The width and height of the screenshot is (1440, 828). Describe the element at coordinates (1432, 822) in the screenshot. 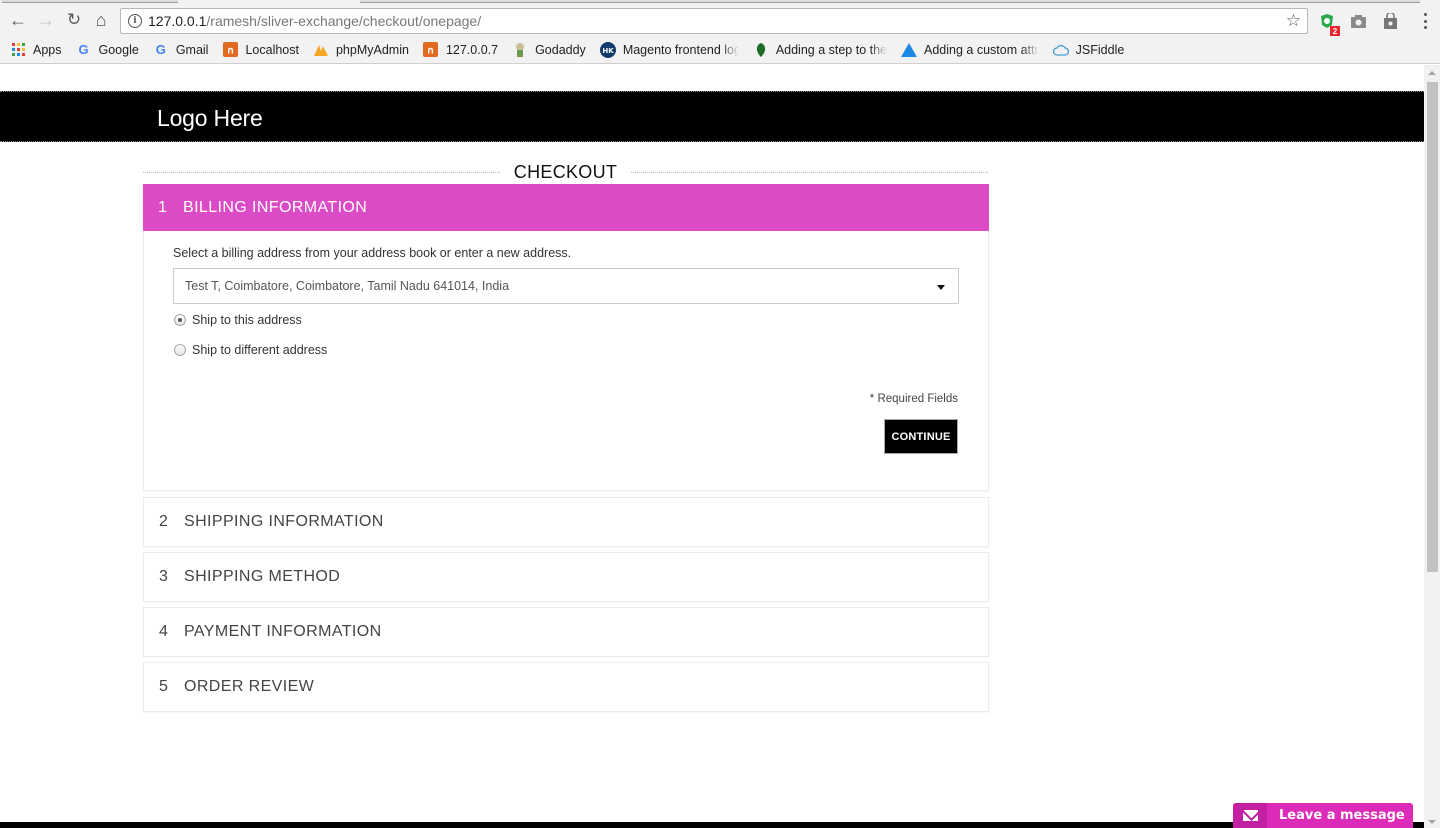

I see `scroll-down-arrow-icon` at that location.